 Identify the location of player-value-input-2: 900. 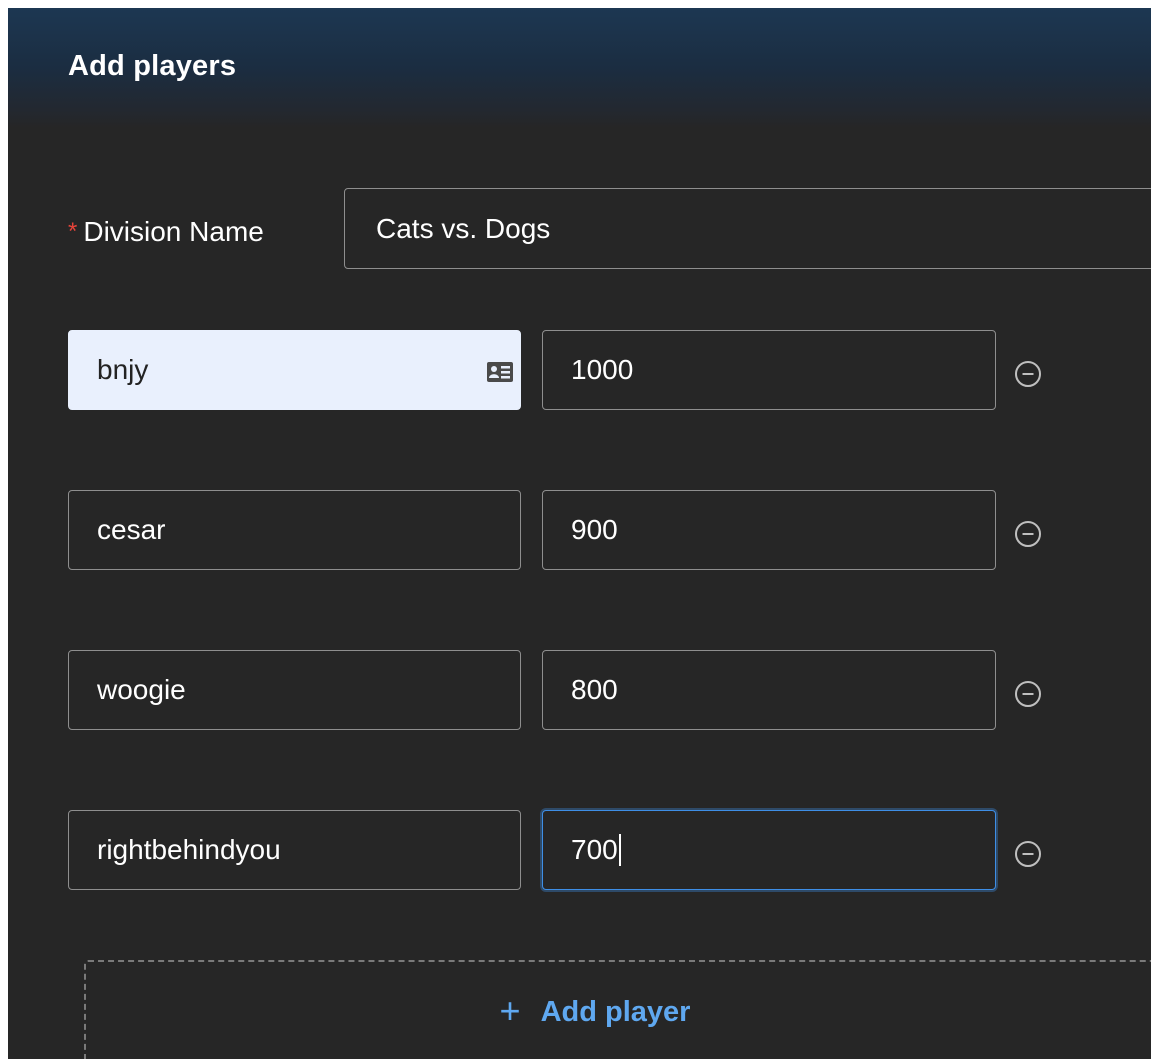
(769, 530).